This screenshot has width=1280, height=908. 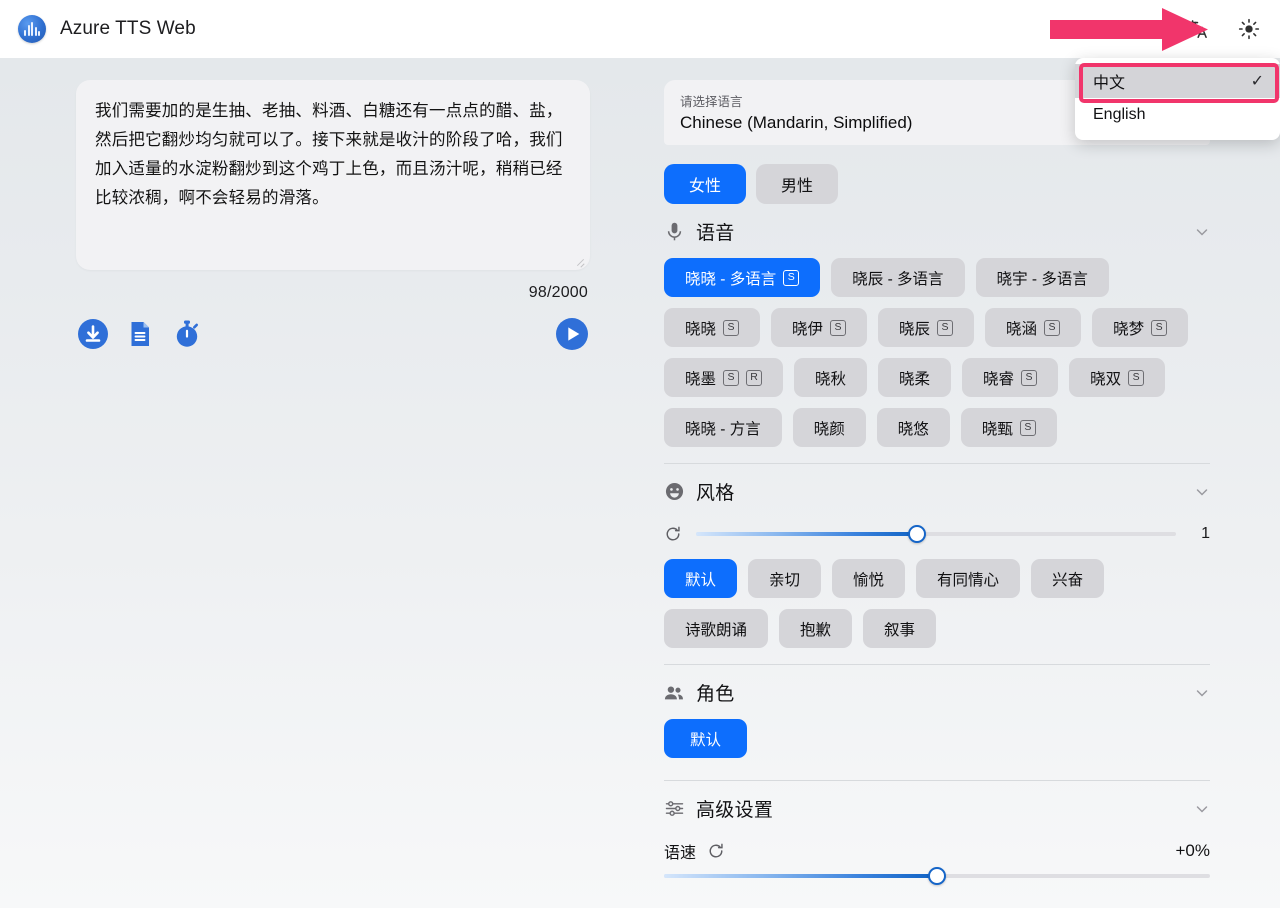 I want to click on download-icon, so click(x=93, y=334).